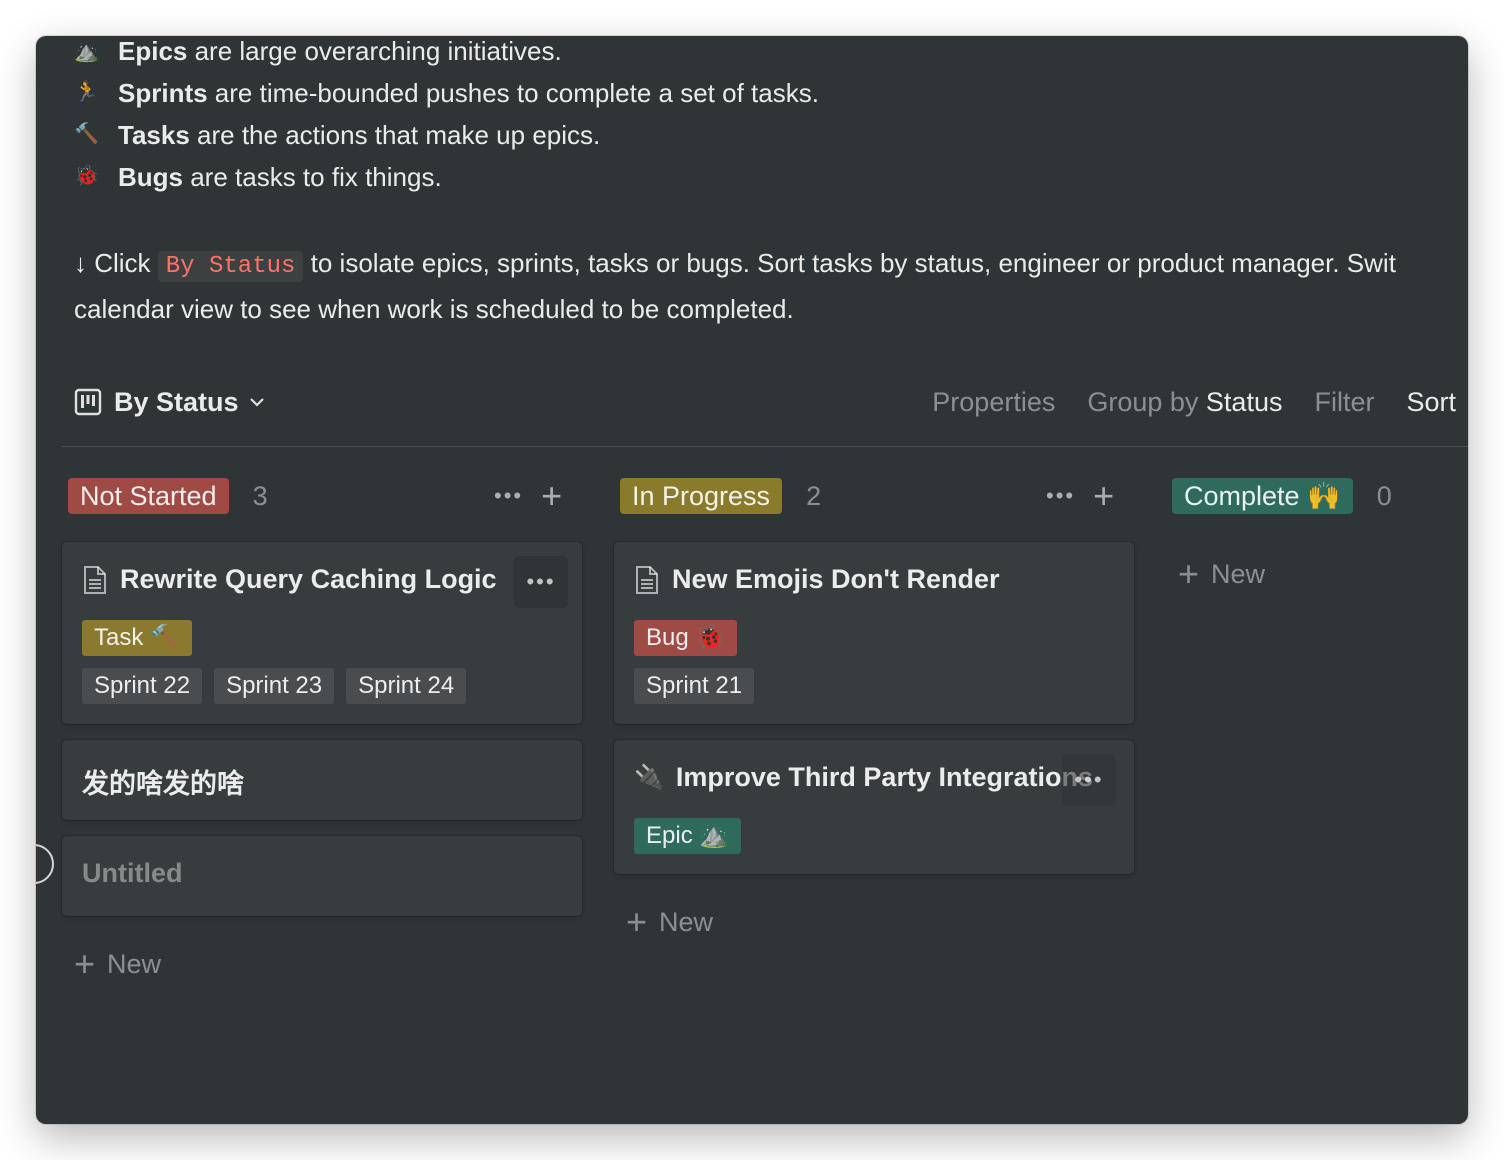 The height and width of the screenshot is (1160, 1504). What do you see at coordinates (86, 176) in the screenshot?
I see `bug-icon: 🐞` at bounding box center [86, 176].